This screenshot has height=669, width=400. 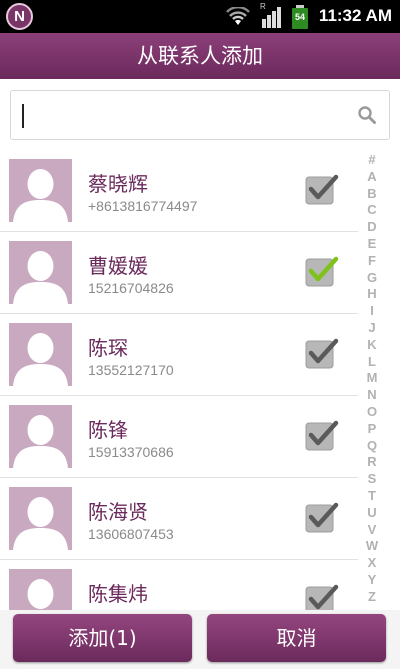 I want to click on index-letter: D, so click(x=372, y=227).